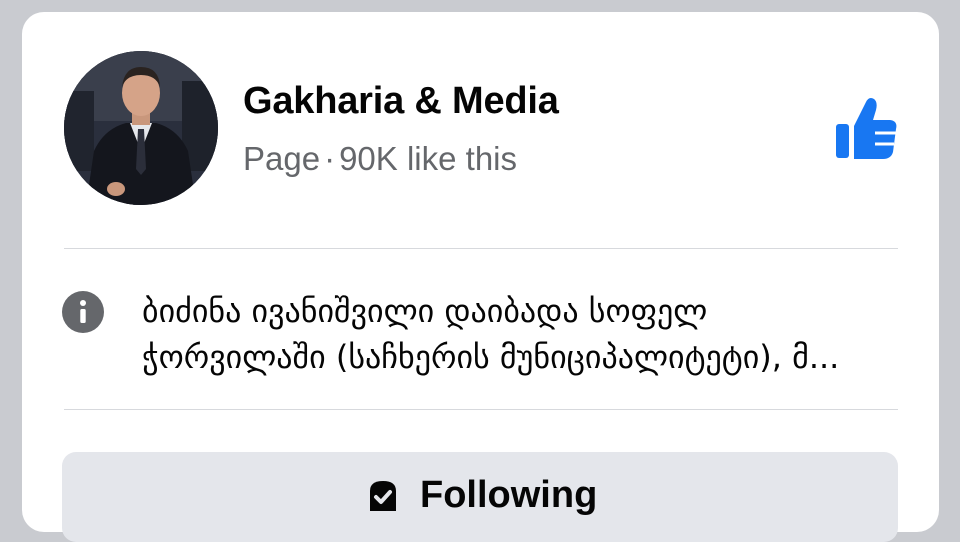 The image size is (960, 542). I want to click on info-icon, so click(83, 312).